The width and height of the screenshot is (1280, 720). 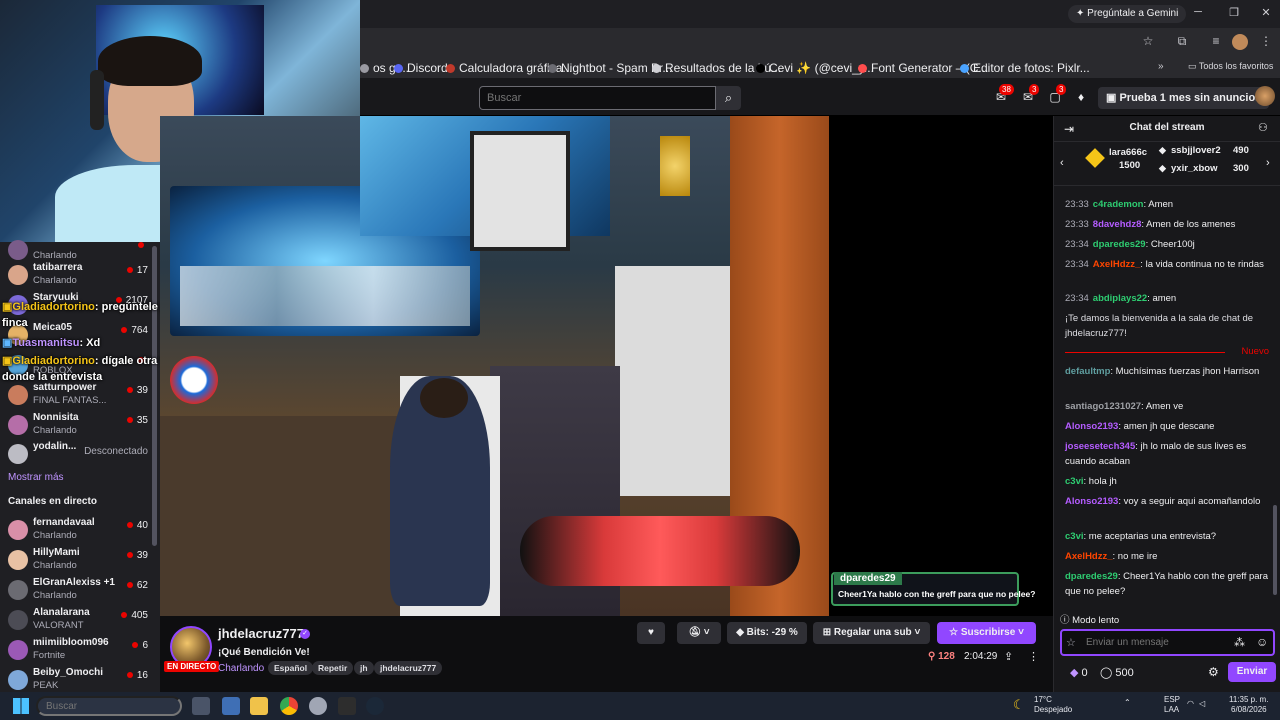 I want to click on epic-games-icon, so click(x=347, y=706).